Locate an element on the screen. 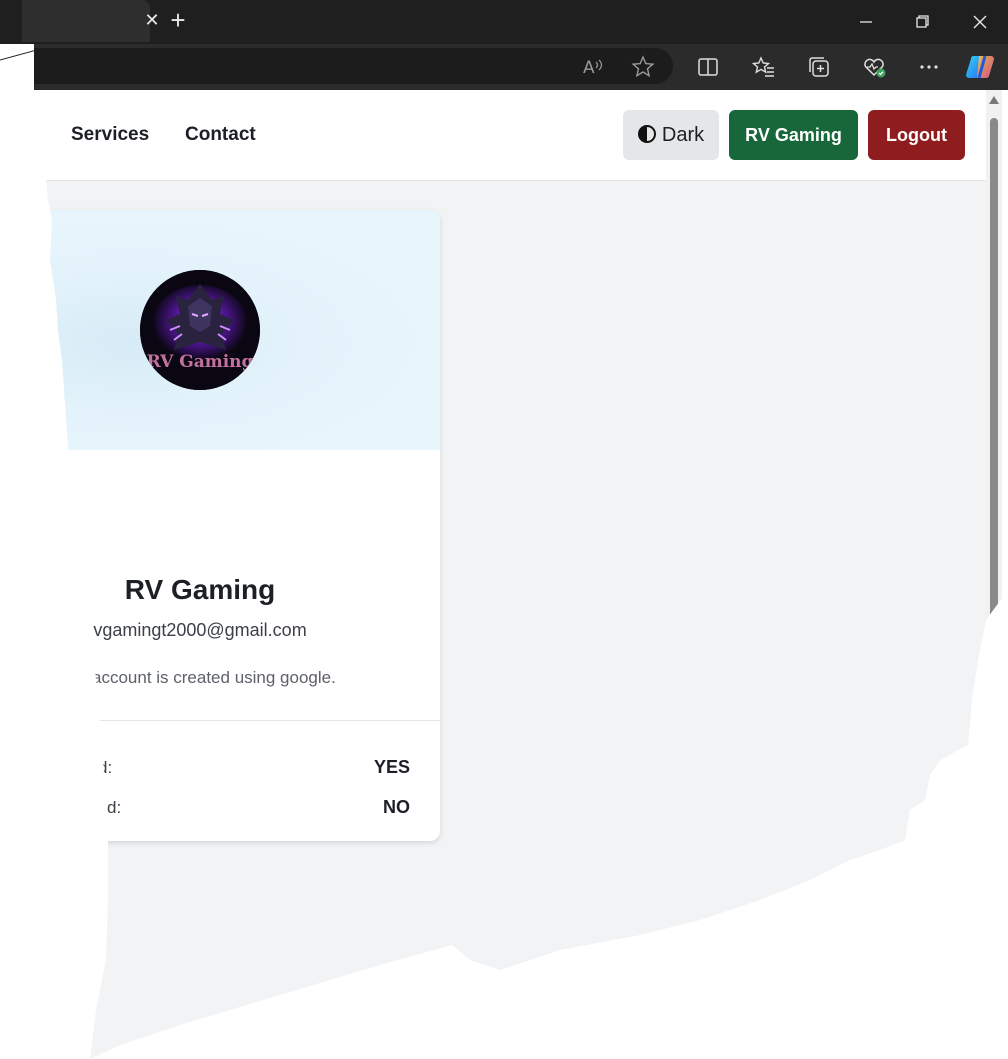  restore-icon is located at coordinates (922, 22).